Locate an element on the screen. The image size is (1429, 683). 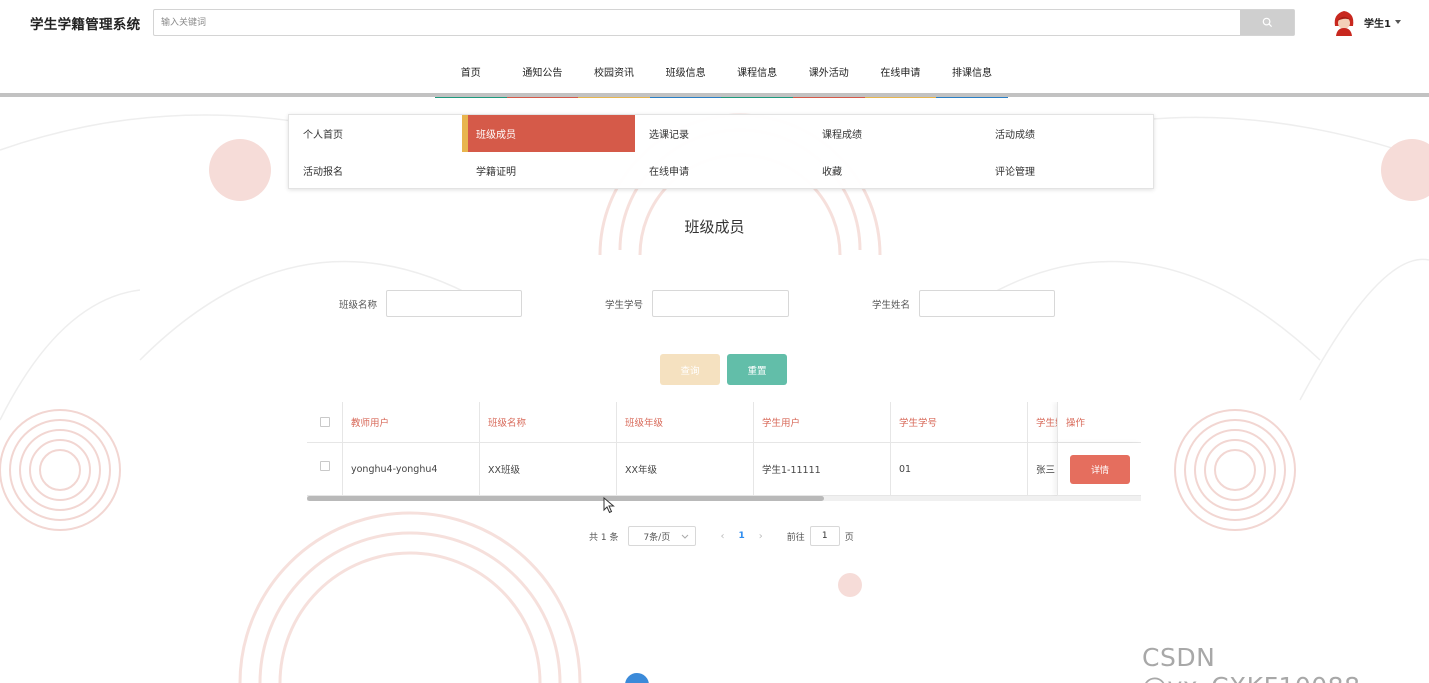
row-checkbox is located at coordinates (324, 466).